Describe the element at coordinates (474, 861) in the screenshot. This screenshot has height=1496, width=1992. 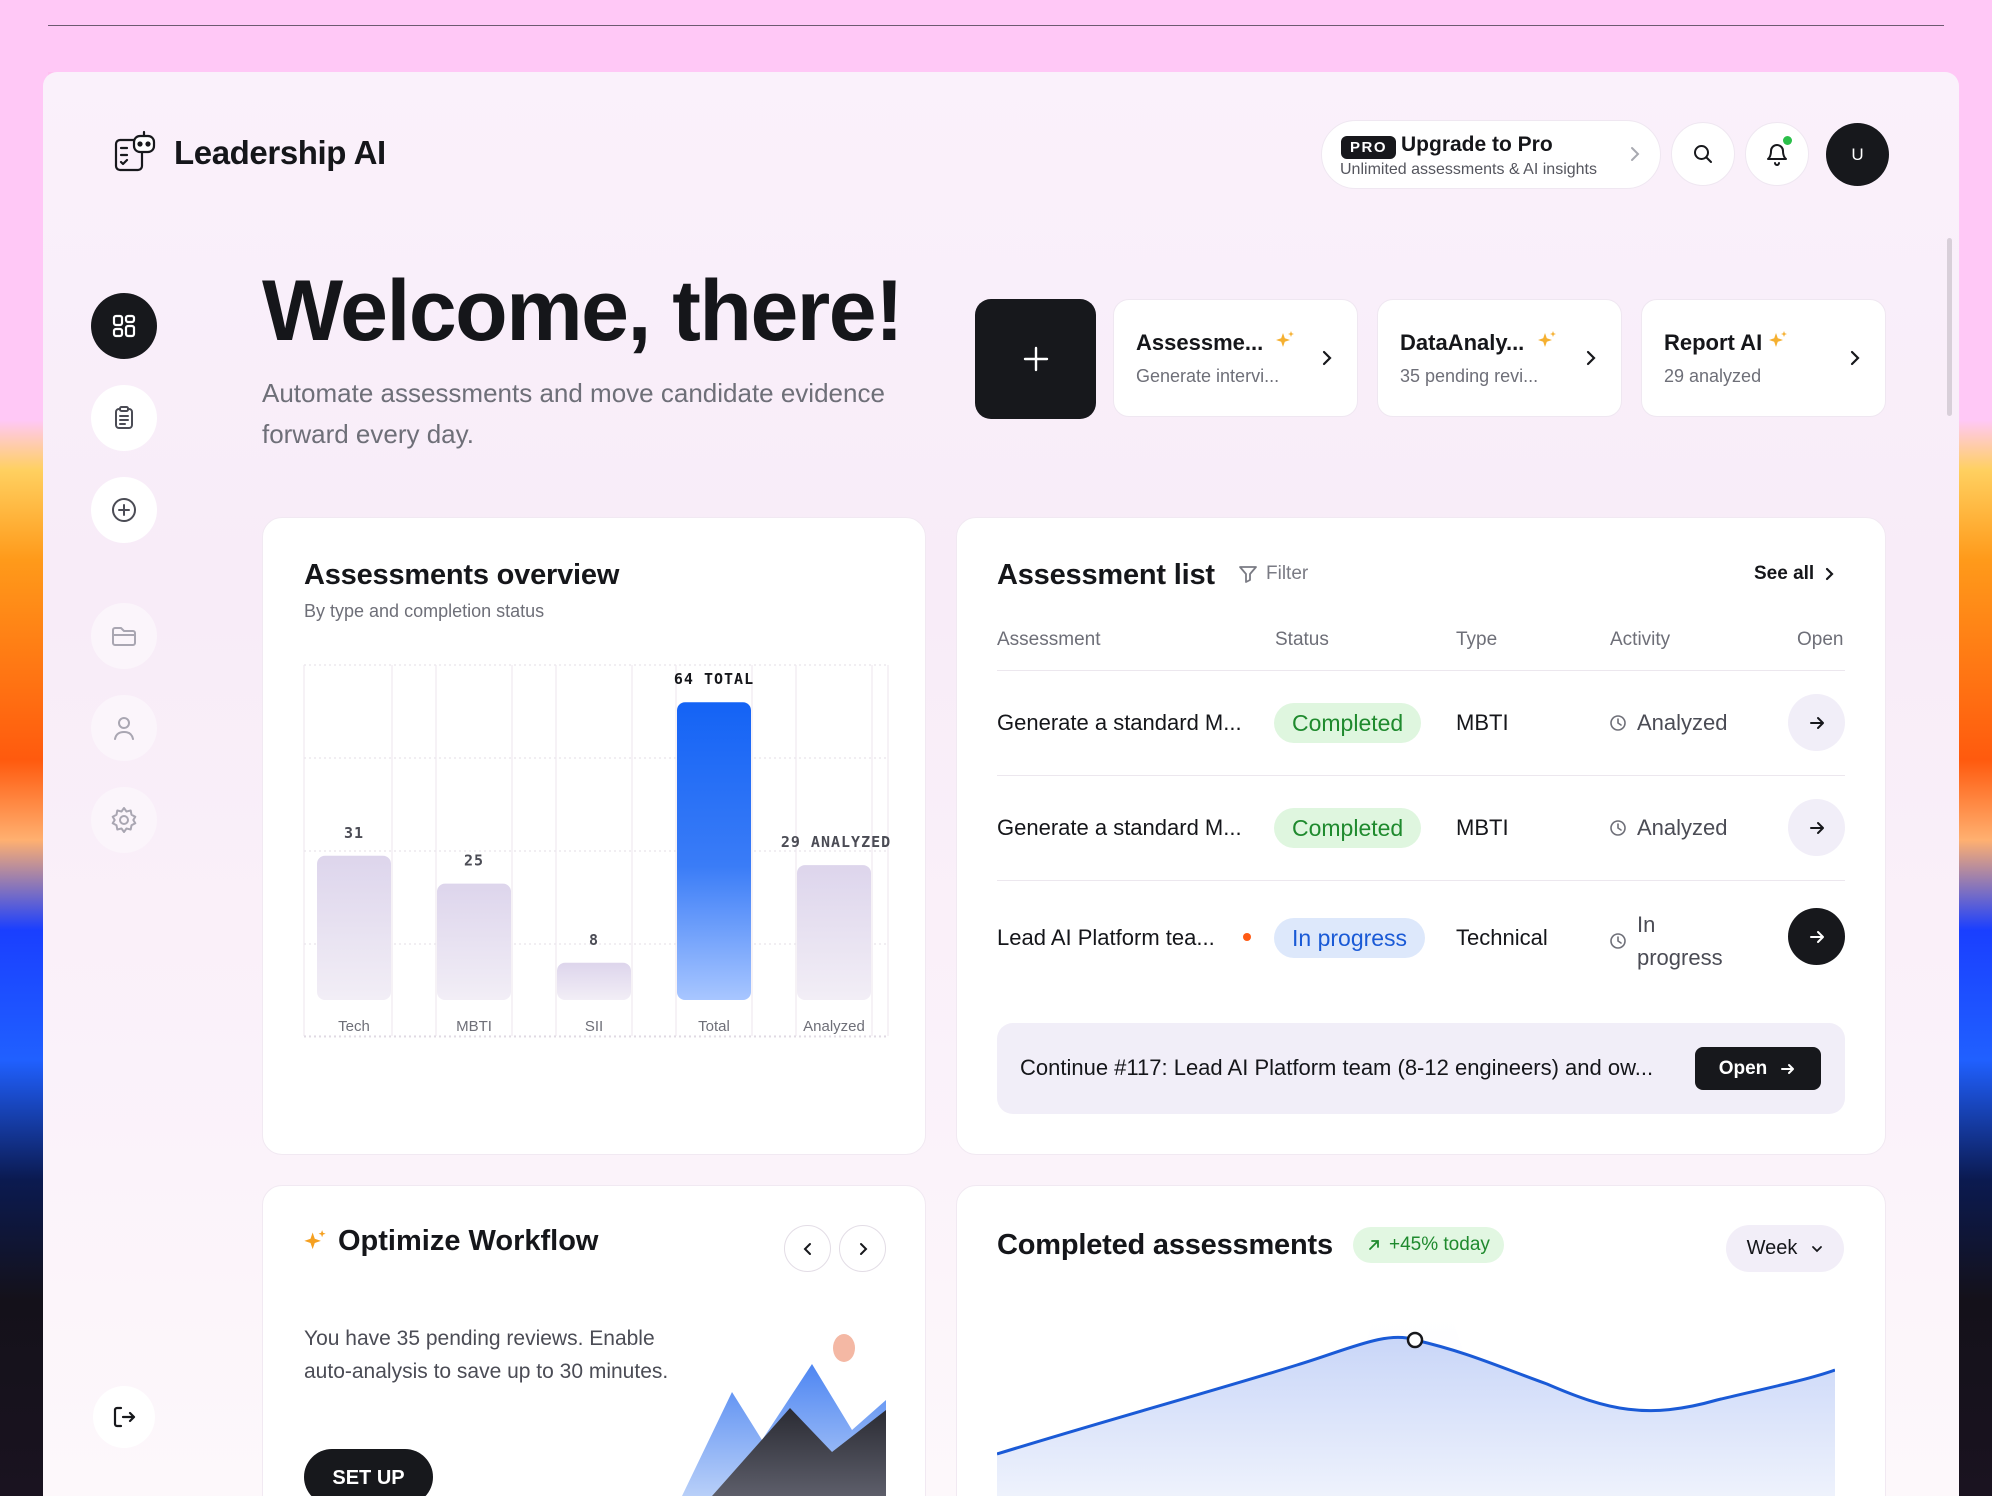
I see `chart-value-label: 25` at that location.